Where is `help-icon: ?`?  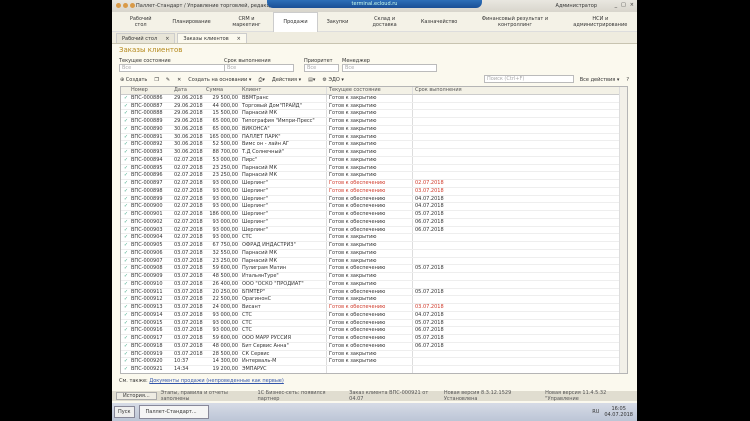
help-icon: ? is located at coordinates (627, 80).